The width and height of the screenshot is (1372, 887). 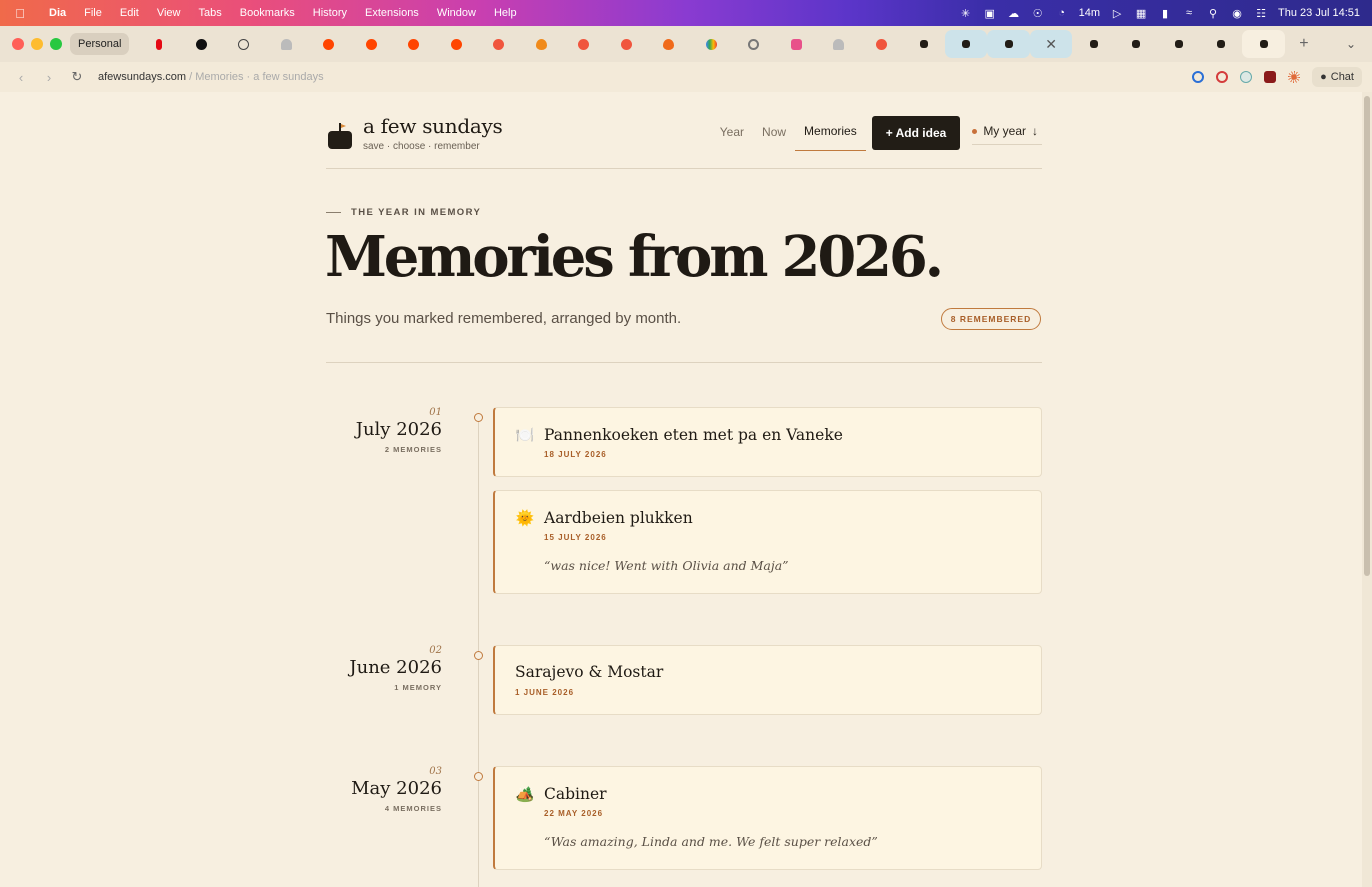 I want to click on brand-name: a few sundays, so click(x=433, y=126).